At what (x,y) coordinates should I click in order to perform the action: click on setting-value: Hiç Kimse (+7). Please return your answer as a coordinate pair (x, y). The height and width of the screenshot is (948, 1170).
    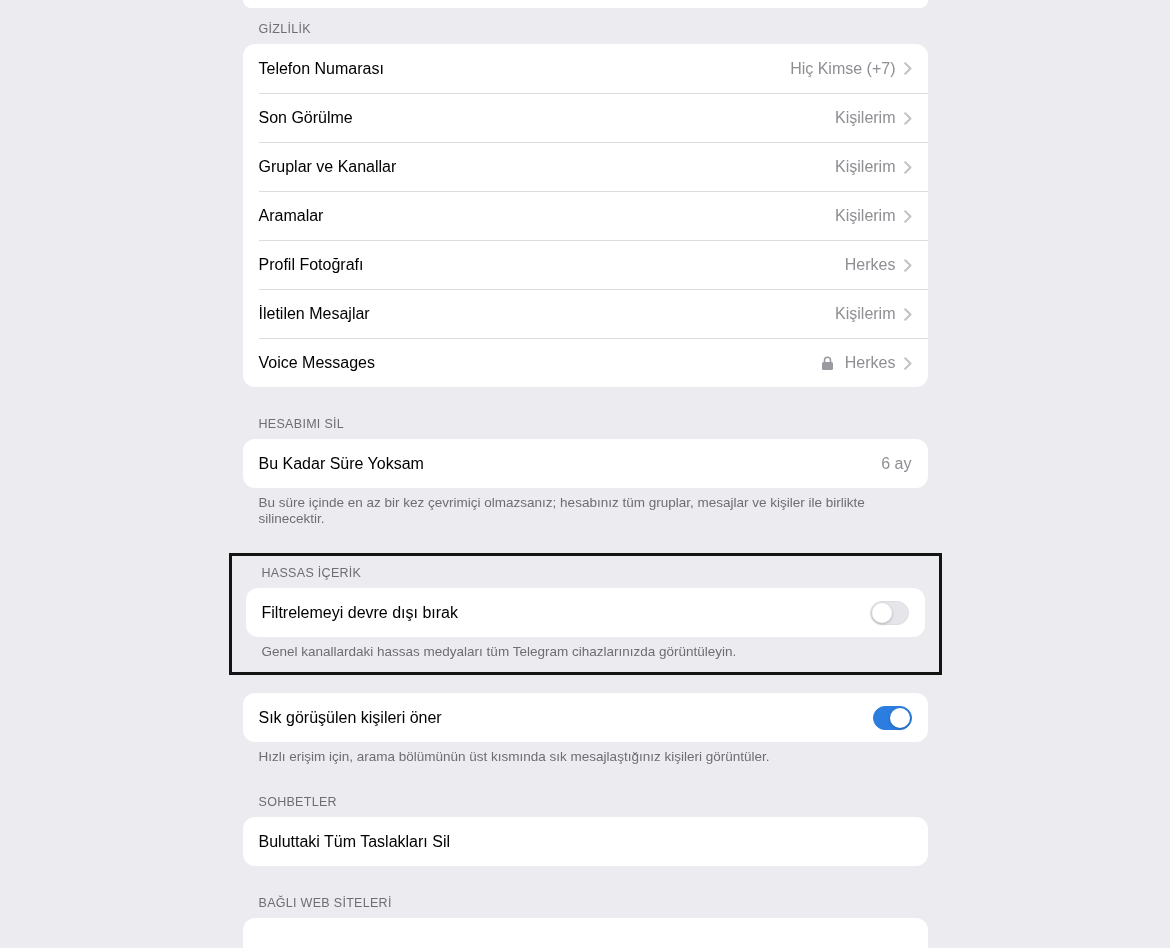
    Looking at the image, I should click on (843, 68).